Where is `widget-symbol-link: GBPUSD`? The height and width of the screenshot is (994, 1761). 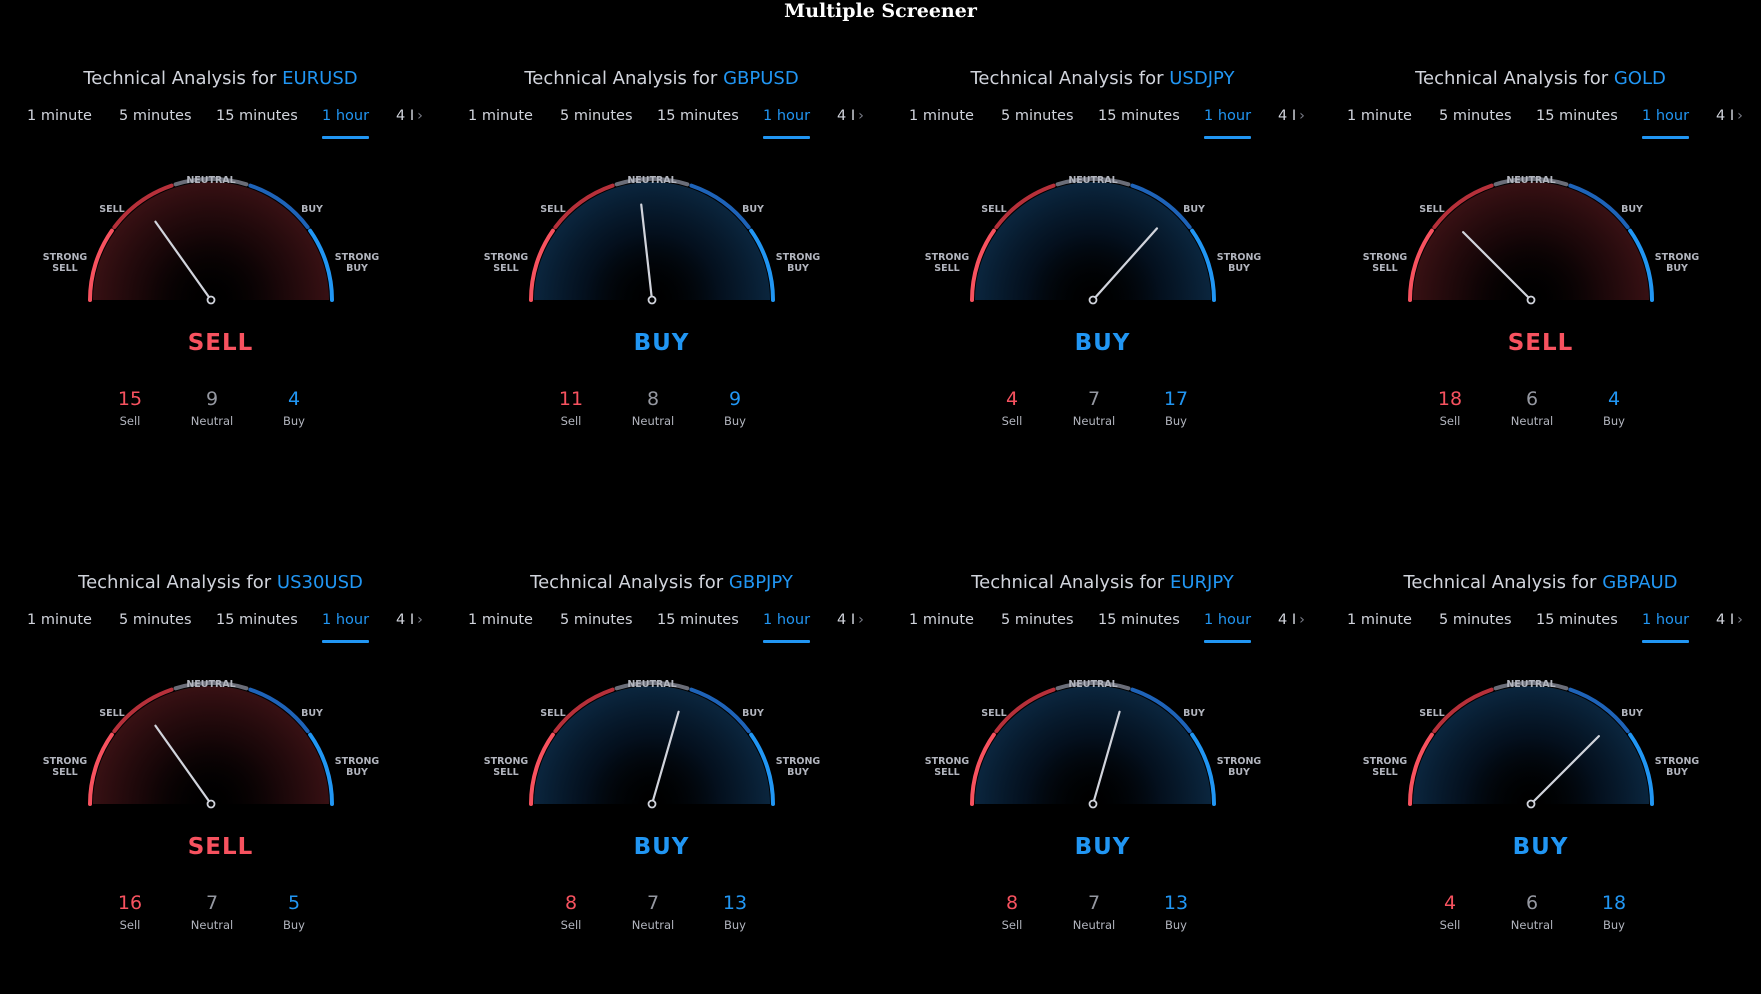
widget-symbol-link: GBPUSD is located at coordinates (761, 78).